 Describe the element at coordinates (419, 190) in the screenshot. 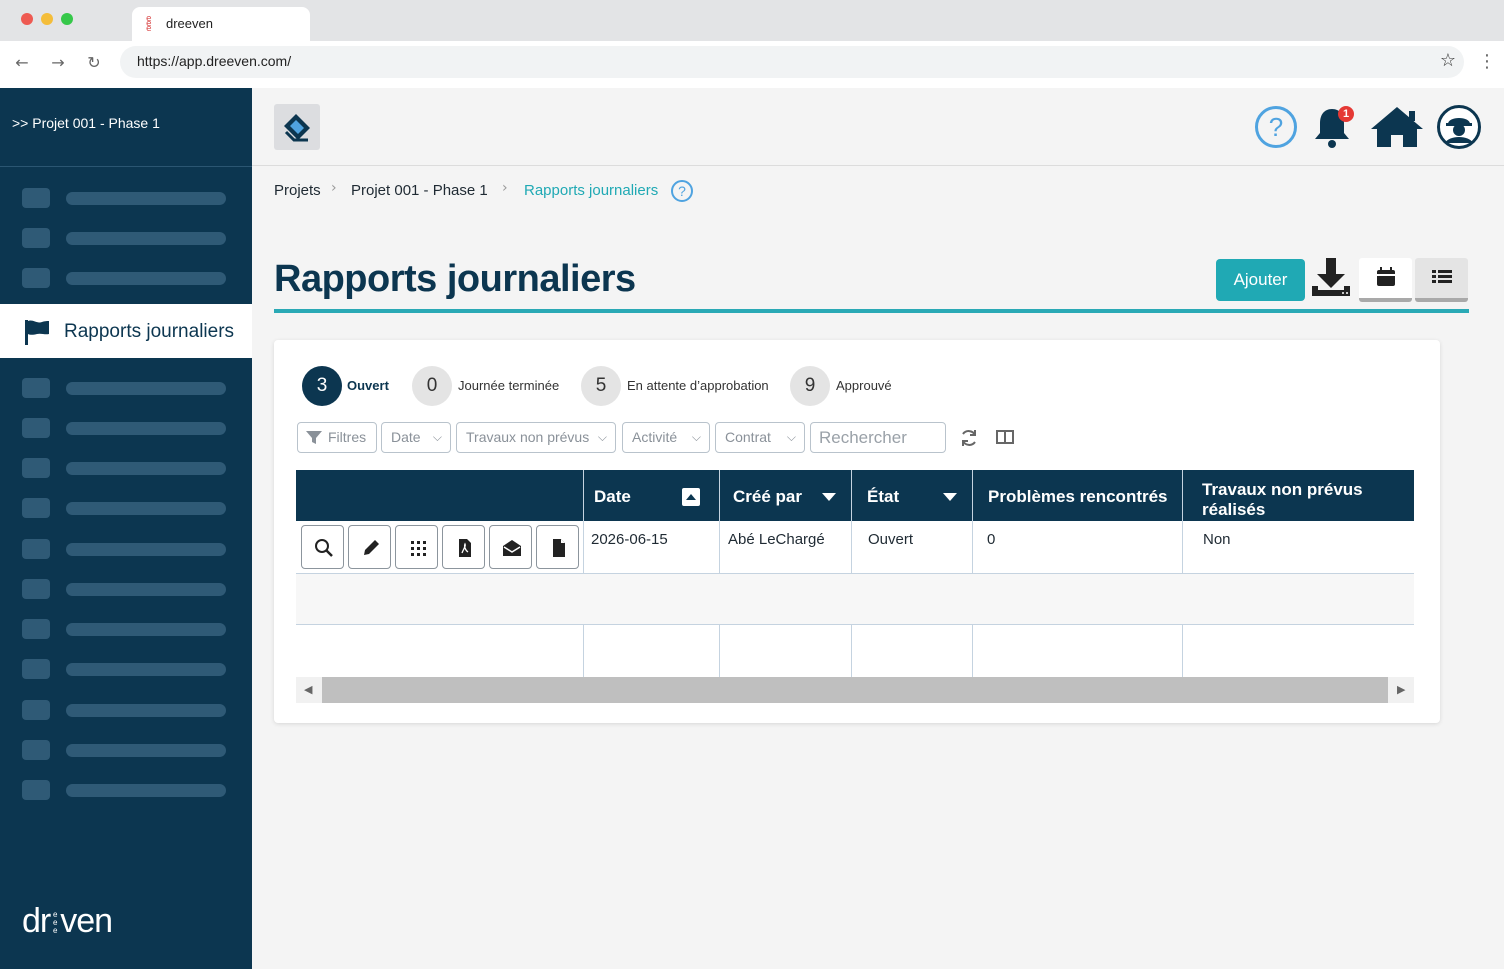

I see `breadcrumb-project: Projet 001 - Phase 1` at that location.